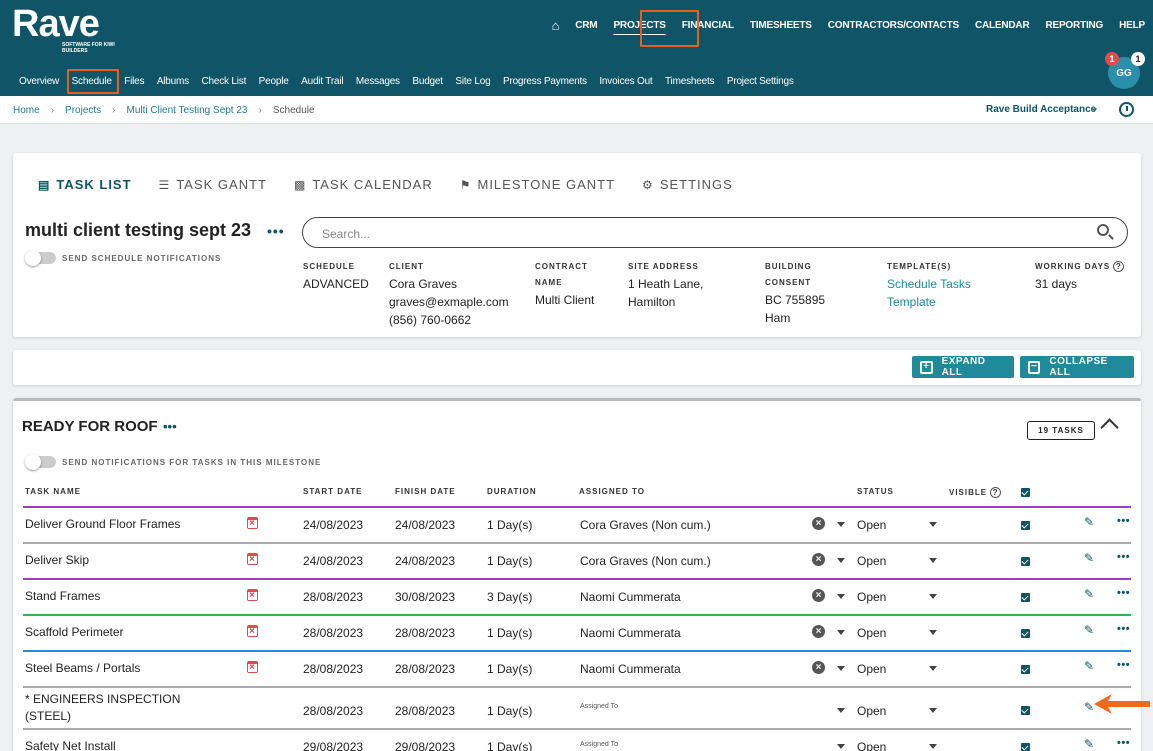 The height and width of the screenshot is (751, 1153). I want to click on subnav-people: People, so click(274, 81).